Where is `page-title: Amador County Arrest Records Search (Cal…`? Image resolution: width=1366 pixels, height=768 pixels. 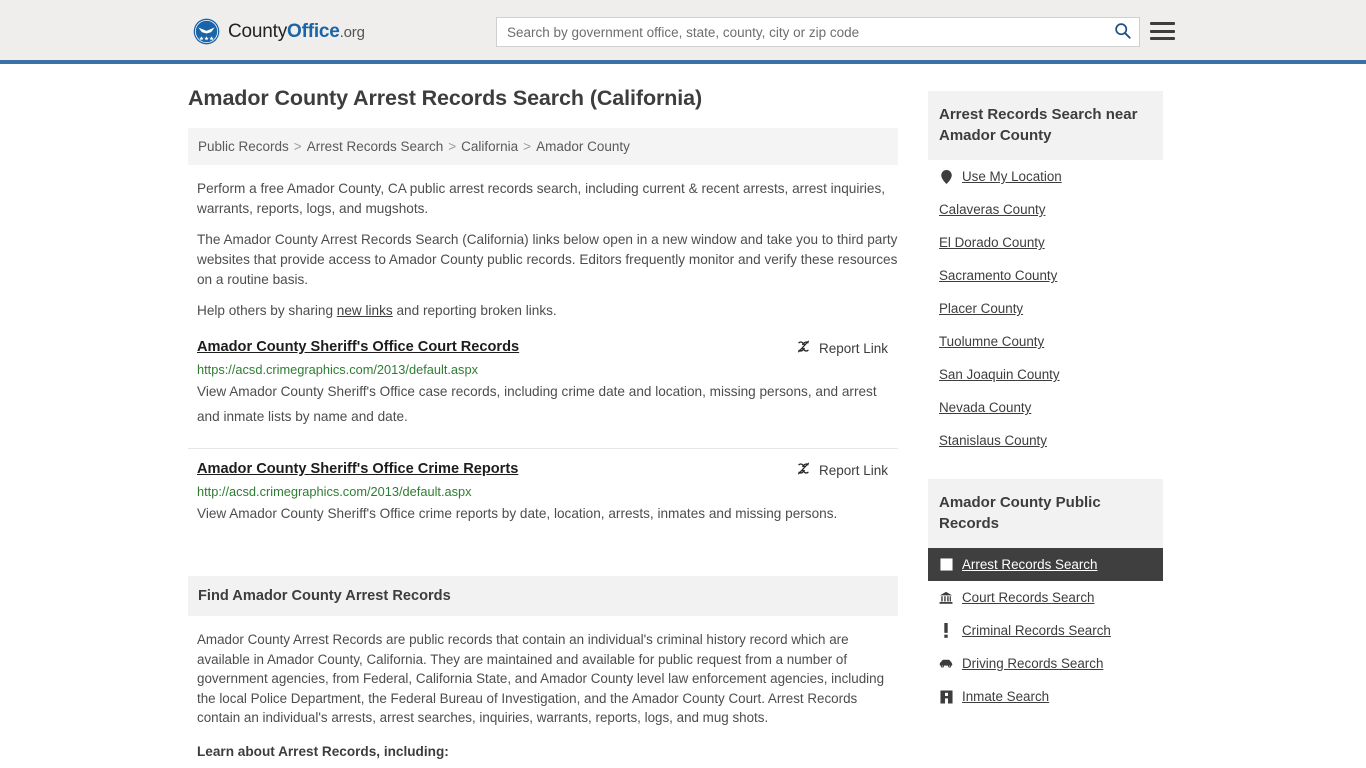
page-title: Amador County Arrest Records Search (Cal… is located at coordinates (445, 98).